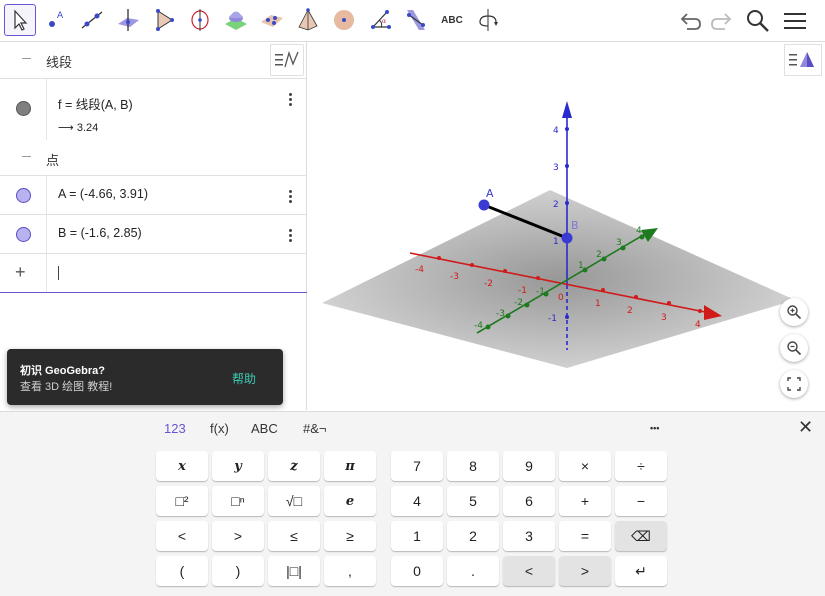  I want to click on point-b-label: B, so click(575, 225).